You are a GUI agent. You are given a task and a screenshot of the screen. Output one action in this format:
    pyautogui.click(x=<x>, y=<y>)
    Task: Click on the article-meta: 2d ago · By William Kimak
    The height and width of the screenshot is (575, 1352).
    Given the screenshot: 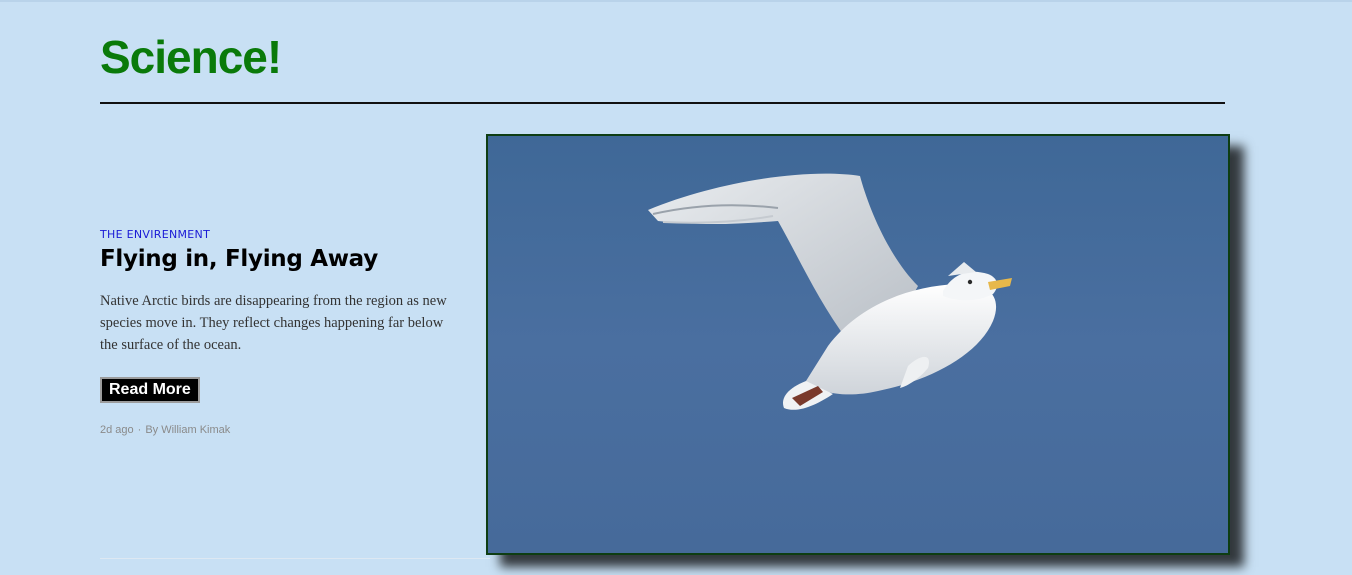 What is the action you would take?
    pyautogui.click(x=165, y=430)
    